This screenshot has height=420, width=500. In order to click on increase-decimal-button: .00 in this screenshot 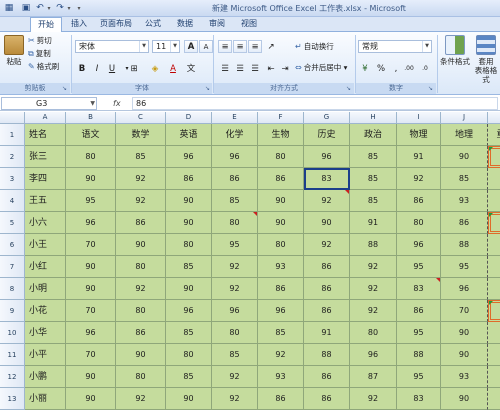, I will do `click(409, 68)`.